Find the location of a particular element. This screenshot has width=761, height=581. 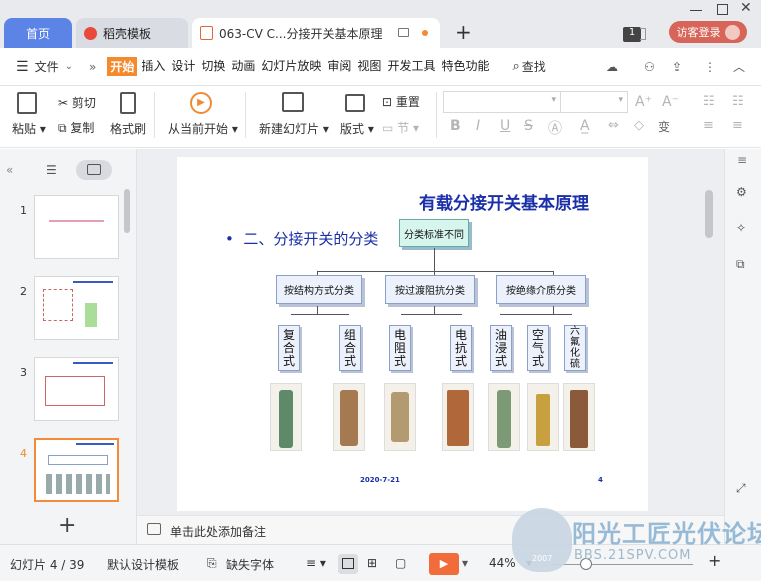

slide-title: 有载分接开关基本原理 is located at coordinates (504, 201).